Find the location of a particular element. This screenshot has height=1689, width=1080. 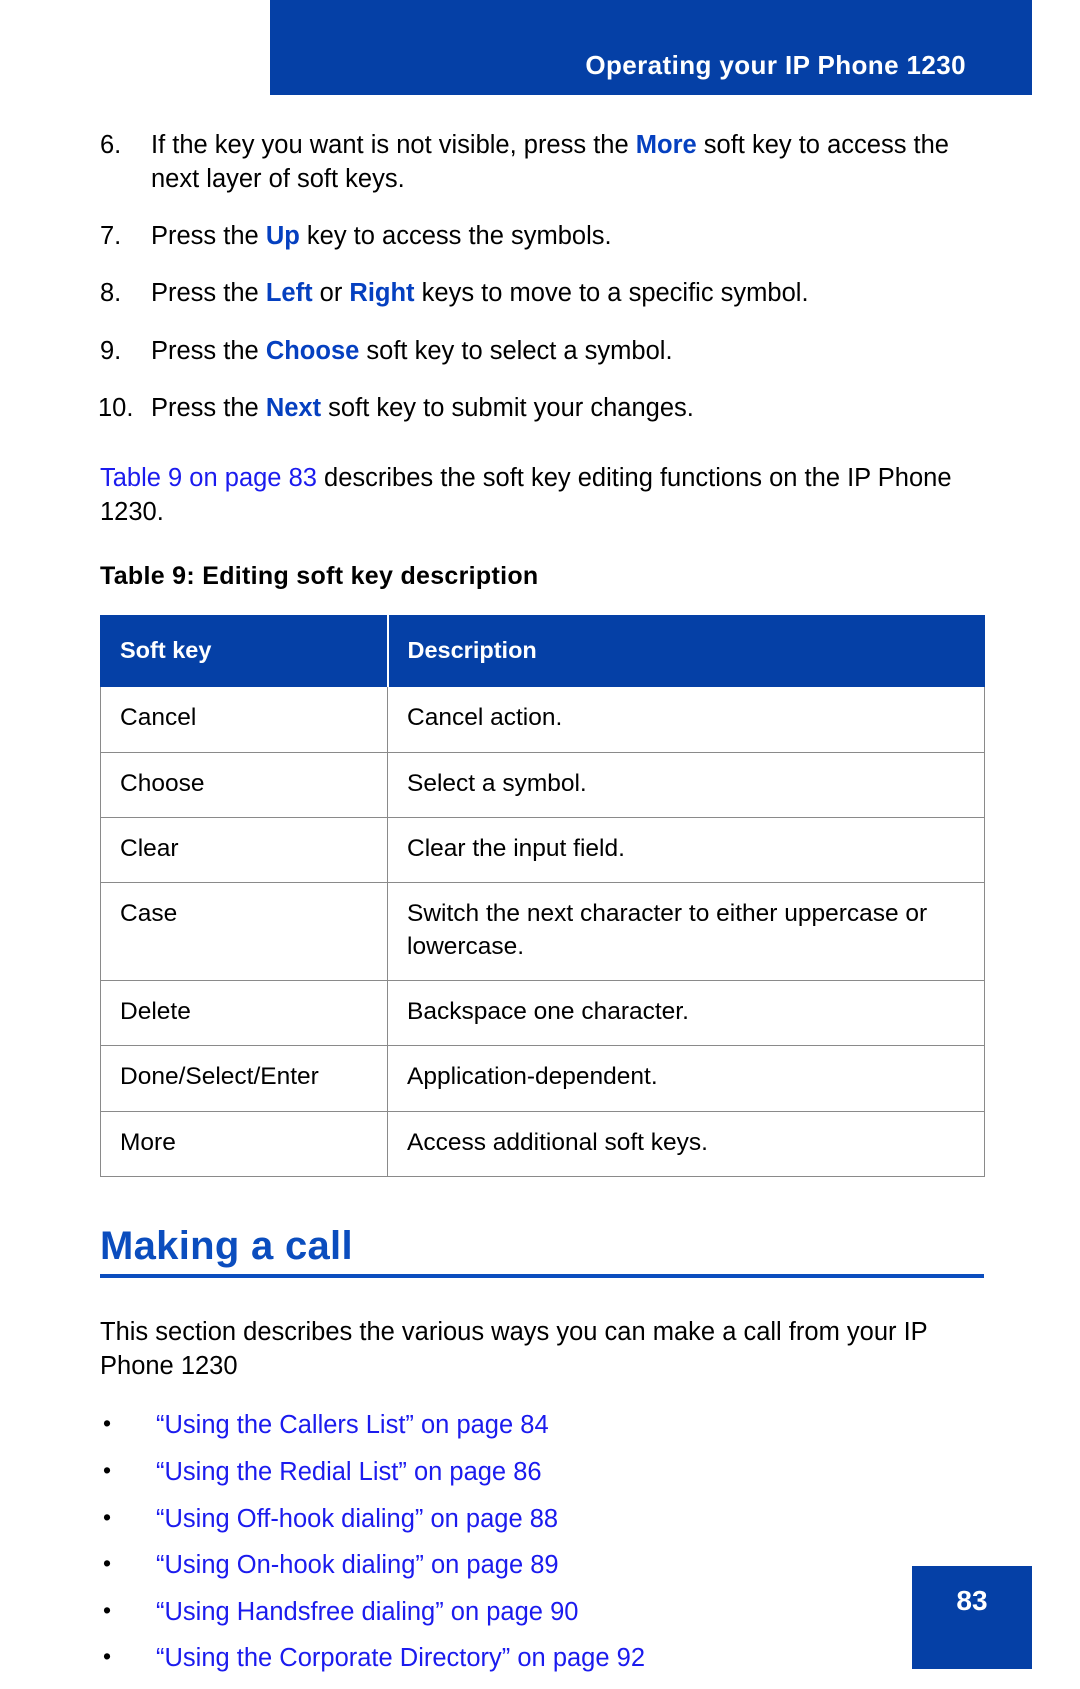

table-row: Clear Clear the input field. is located at coordinates (542, 850).